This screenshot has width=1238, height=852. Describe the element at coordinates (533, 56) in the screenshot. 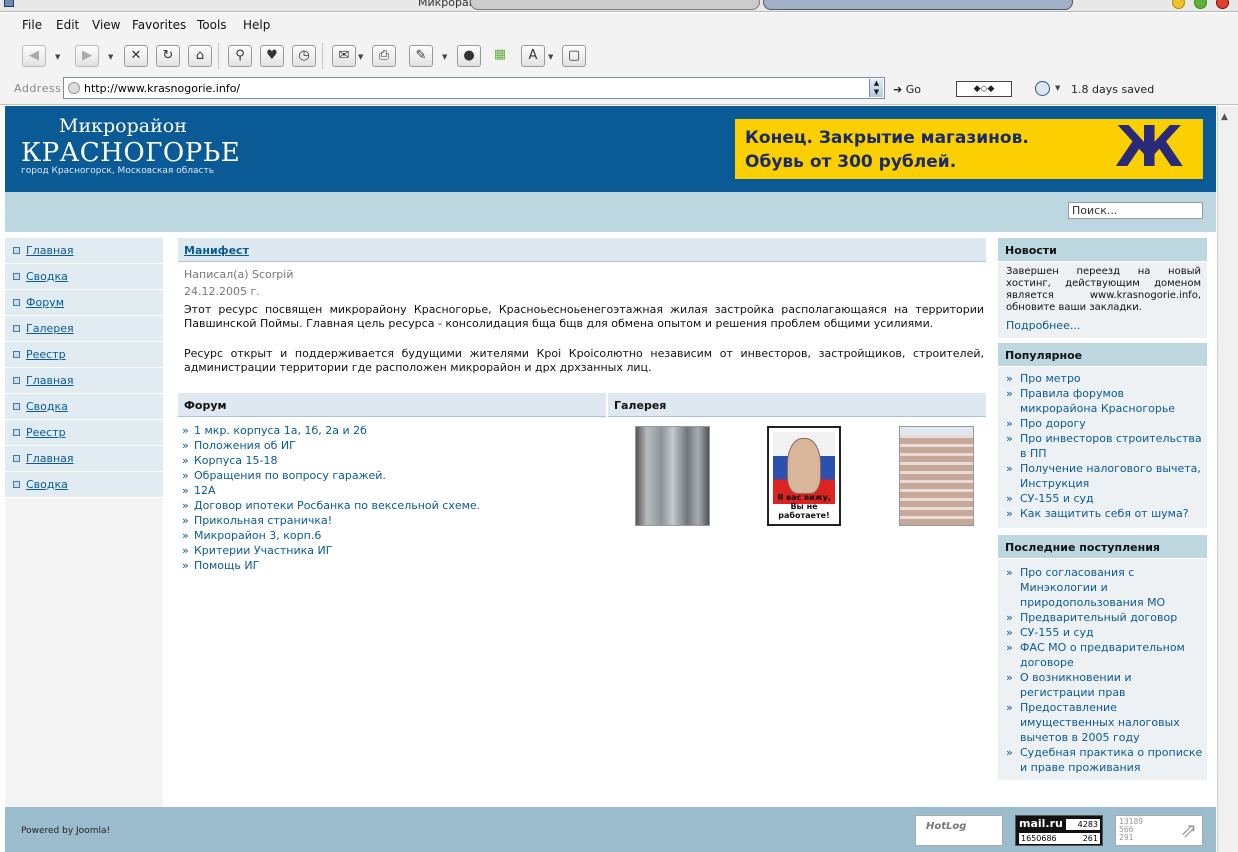

I see `font-size-button: A` at that location.